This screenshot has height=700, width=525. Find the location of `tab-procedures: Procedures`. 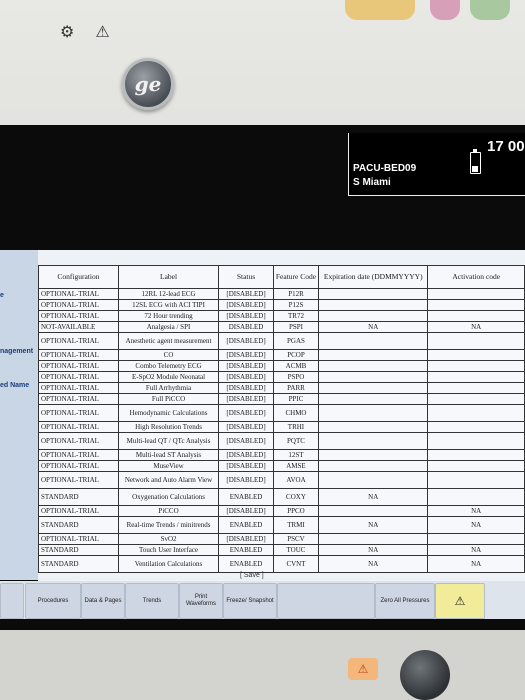

tab-procedures: Procedures is located at coordinates (53, 601).